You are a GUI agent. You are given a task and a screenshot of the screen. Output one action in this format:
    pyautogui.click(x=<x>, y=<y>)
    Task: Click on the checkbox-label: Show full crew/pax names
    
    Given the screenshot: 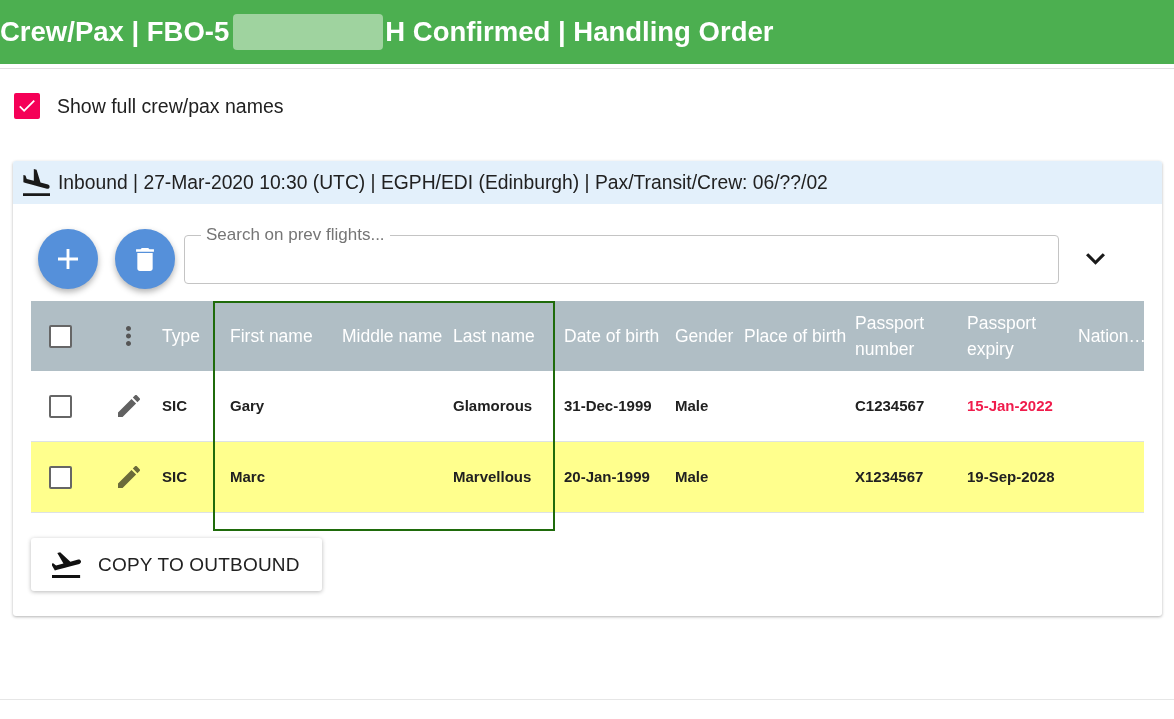 What is the action you would take?
    pyautogui.click(x=170, y=106)
    